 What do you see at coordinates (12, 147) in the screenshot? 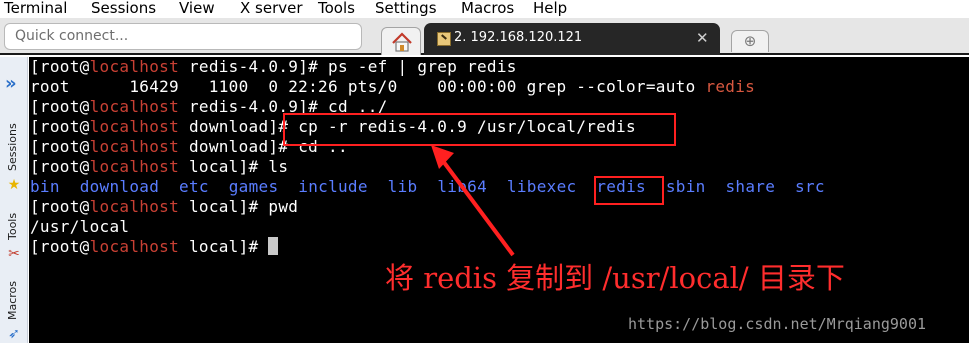
I see `sidebar-tab-sessions: Sessions` at bounding box center [12, 147].